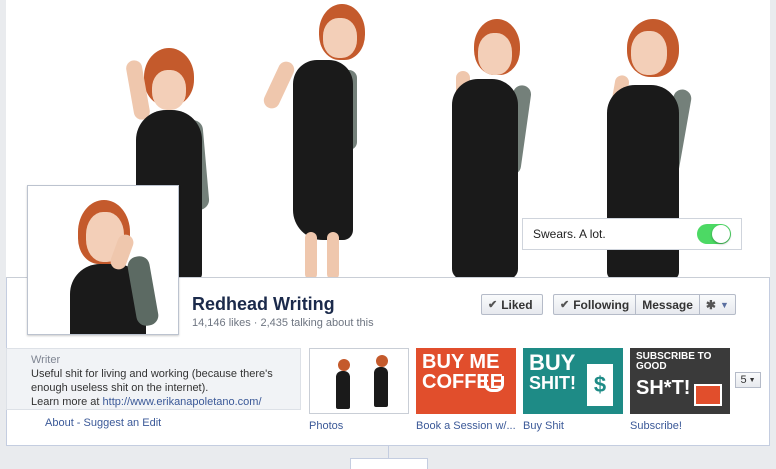 Image resolution: width=776 pixels, height=469 pixels. I want to click on liked-button: ✔ Liked, so click(512, 304).